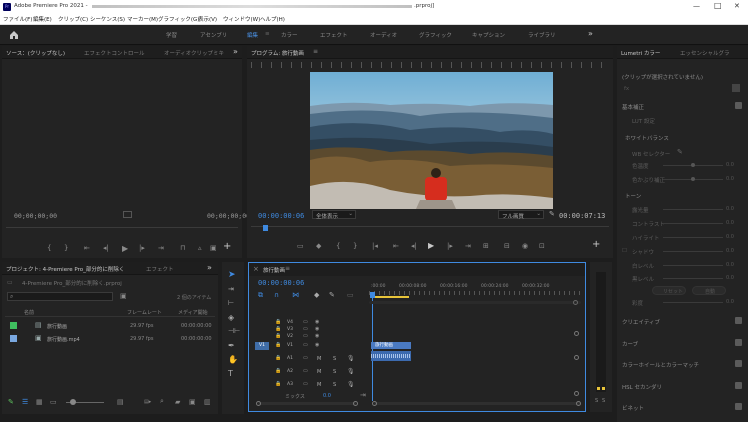  Describe the element at coordinates (161, 248) in the screenshot. I see `source-goto-out-icon: ⇥` at that location.